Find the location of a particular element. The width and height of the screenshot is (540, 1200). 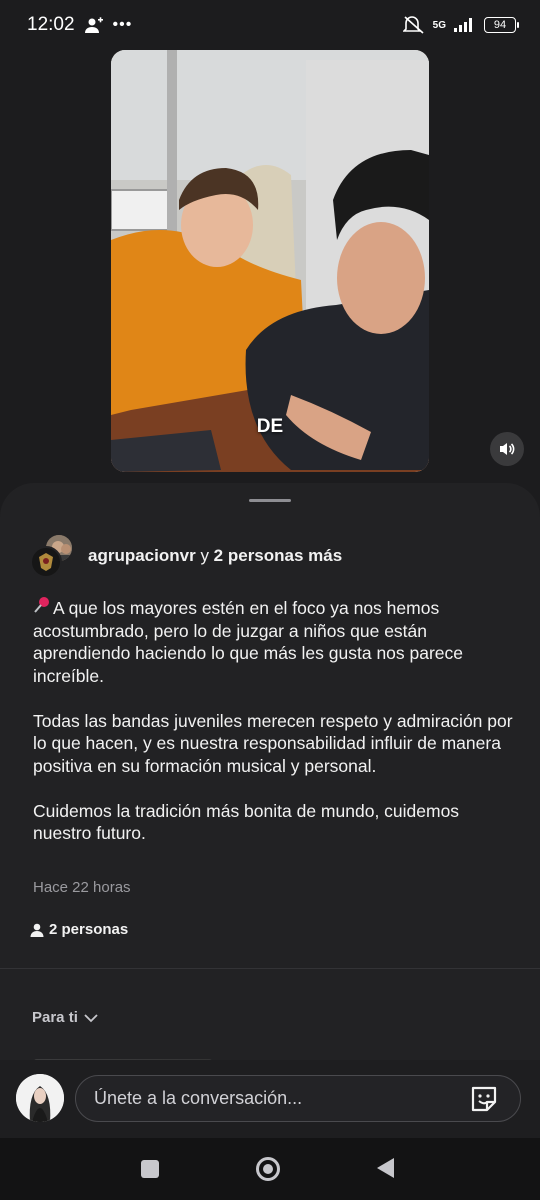

status-bar: 12:02 ••• 5G 94 is located at coordinates (270, 25).